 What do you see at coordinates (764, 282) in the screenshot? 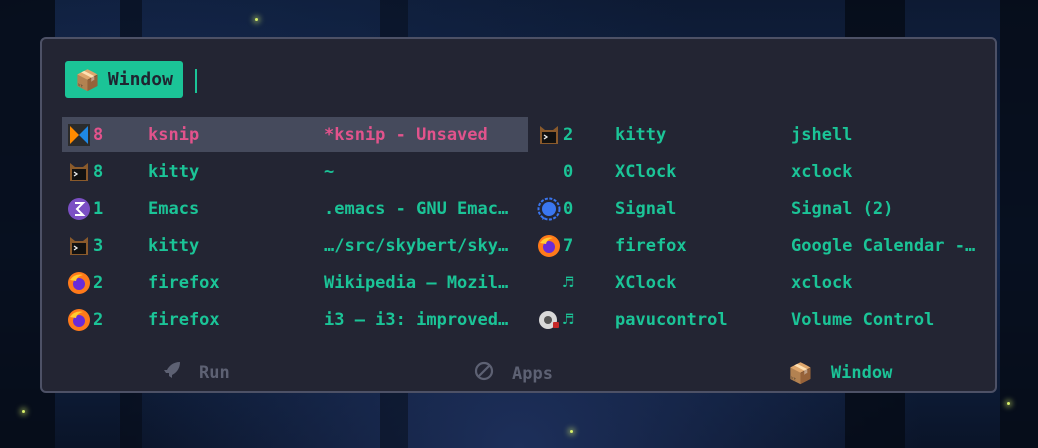
I see `list-item: ♬ XClock xclock` at bounding box center [764, 282].